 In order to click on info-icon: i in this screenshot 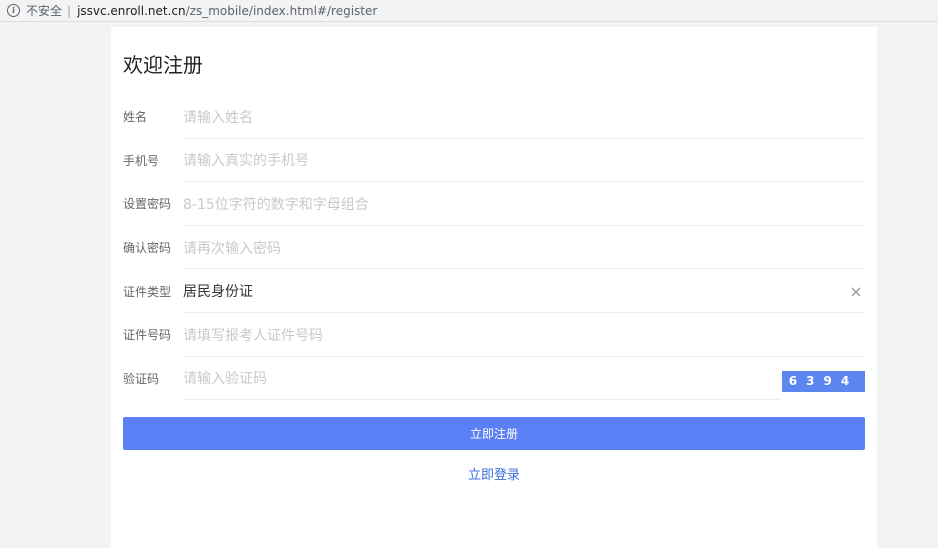, I will do `click(13, 10)`.